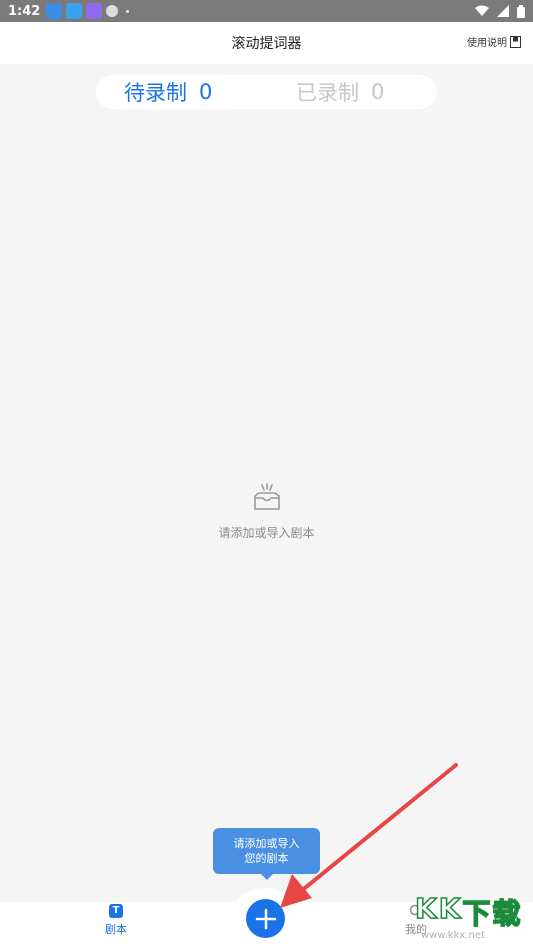 The height and width of the screenshot is (948, 533). Describe the element at coordinates (266, 533) in the screenshot. I see `empty-message: 请添加或导入剧本` at that location.